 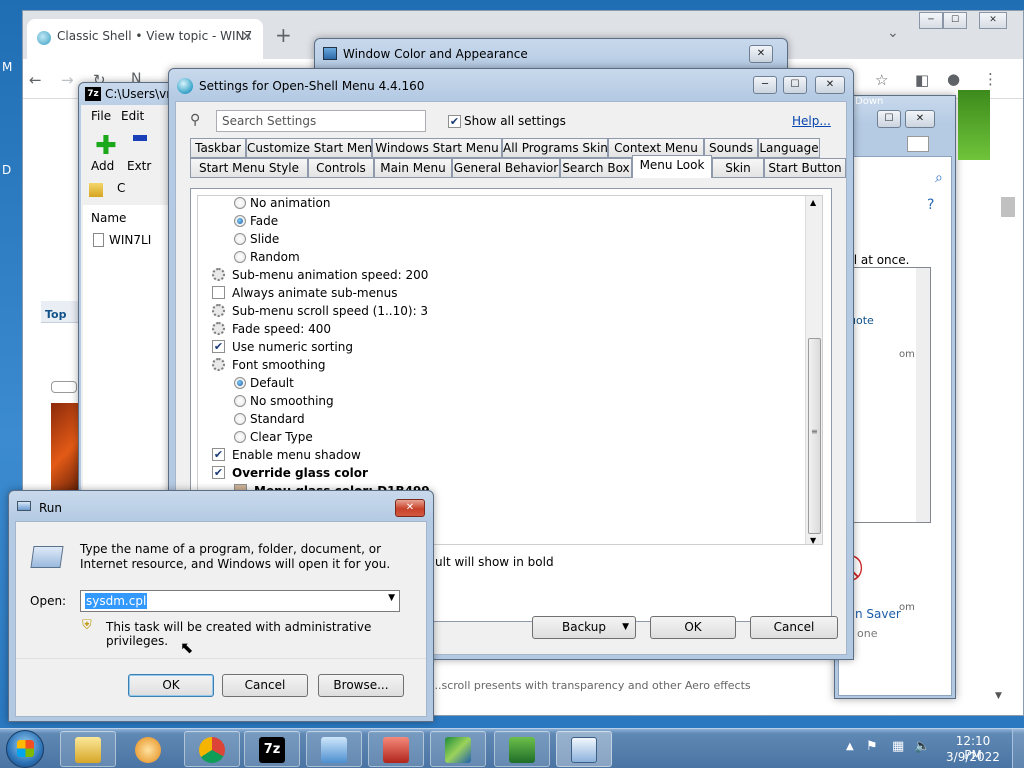 What do you see at coordinates (410, 508) in the screenshot?
I see `run-close-button: ✕` at bounding box center [410, 508].